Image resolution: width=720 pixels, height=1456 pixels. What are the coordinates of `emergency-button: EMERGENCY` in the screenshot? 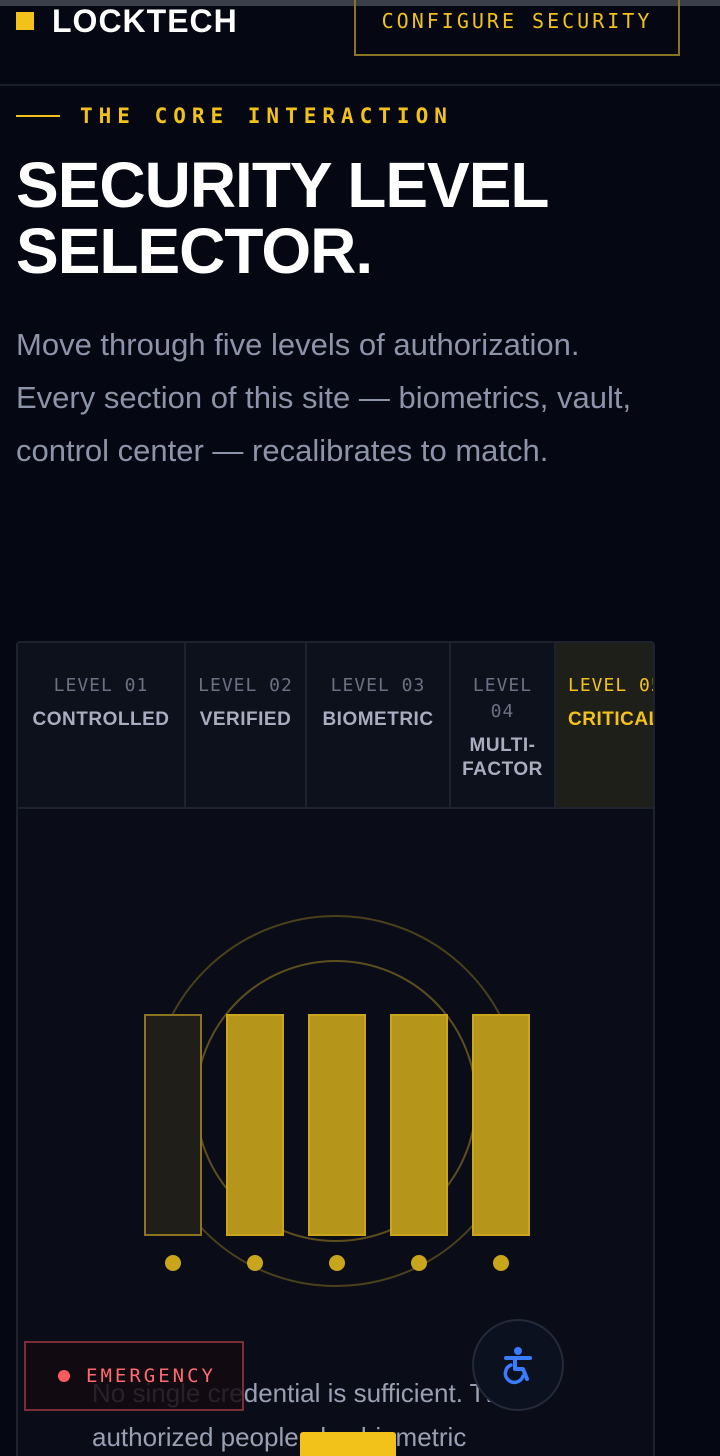 It's located at (134, 1376).